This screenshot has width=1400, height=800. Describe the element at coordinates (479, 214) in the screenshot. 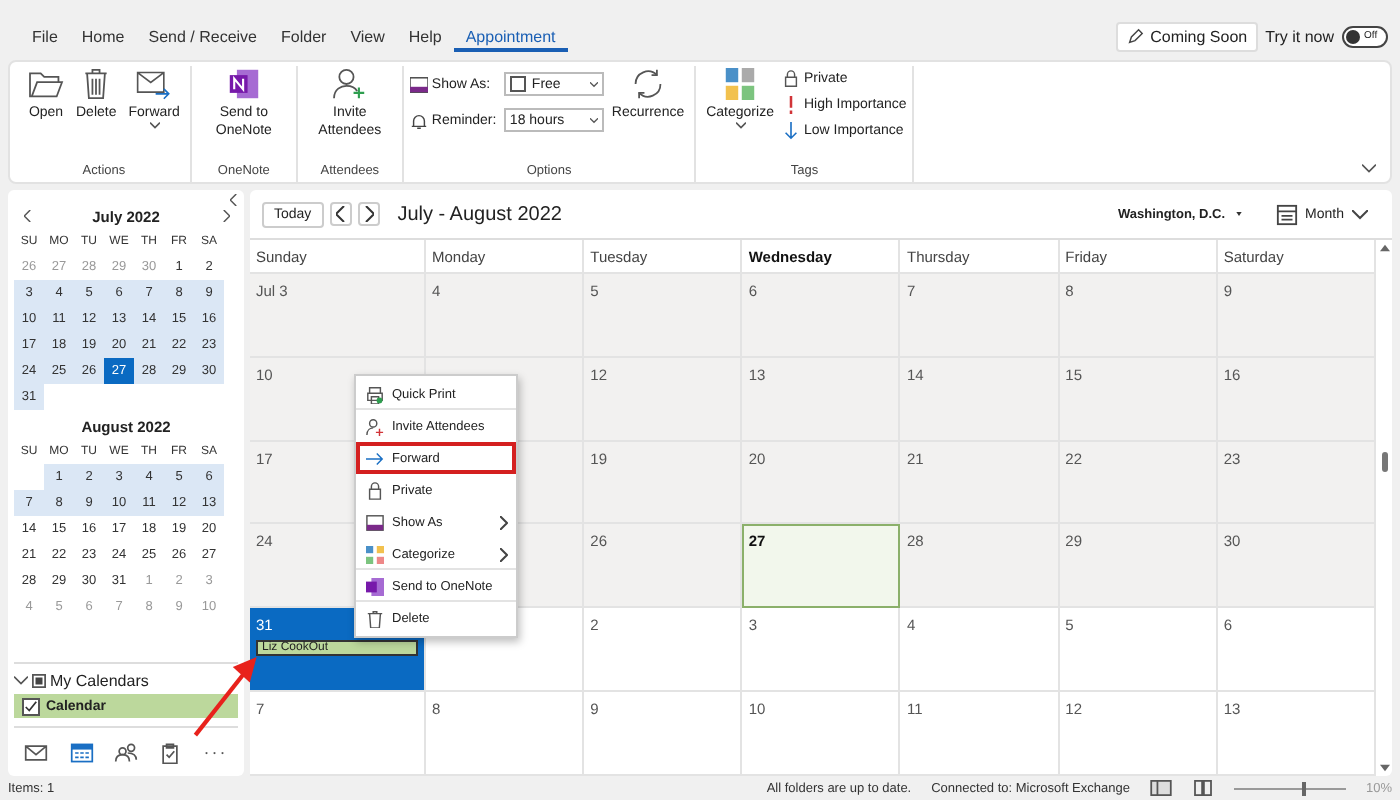

I see `calendar-title: July - August 2022` at that location.